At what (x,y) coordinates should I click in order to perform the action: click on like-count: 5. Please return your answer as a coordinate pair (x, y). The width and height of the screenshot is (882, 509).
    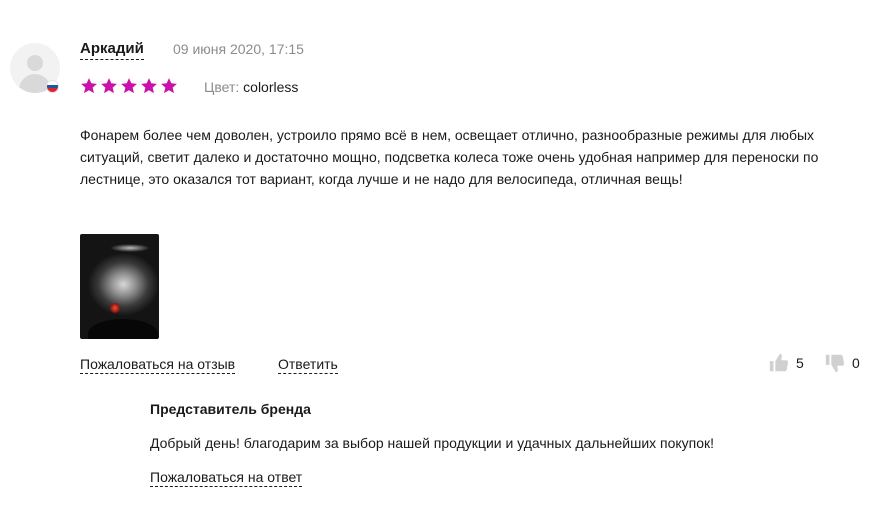
    Looking at the image, I should click on (800, 363).